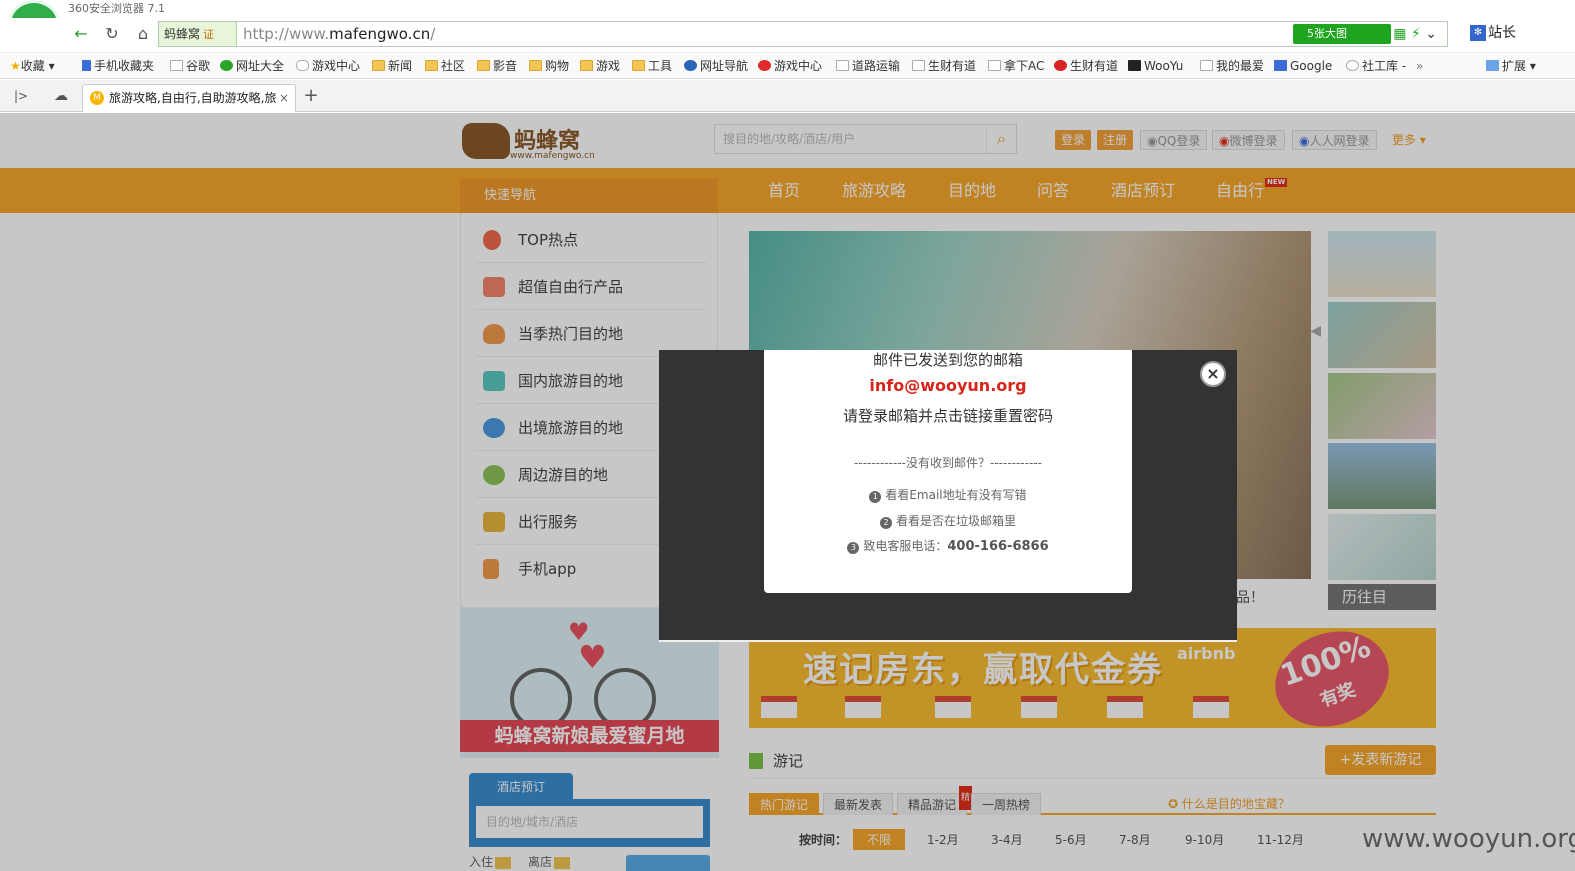 Image resolution: width=1575 pixels, height=871 pixels. I want to click on bookmark-label: 网址大全, so click(260, 66).